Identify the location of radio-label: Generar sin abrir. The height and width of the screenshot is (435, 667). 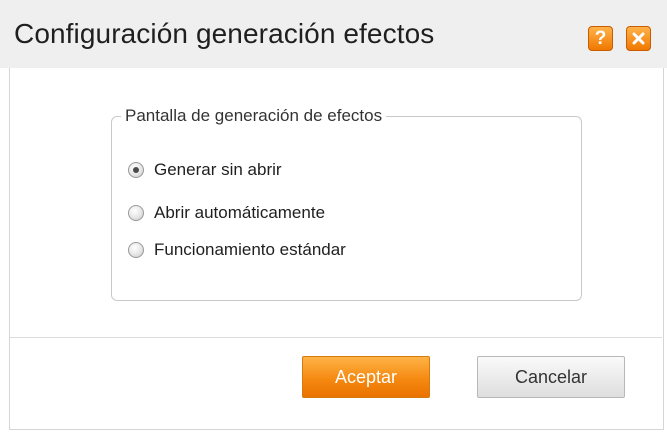
(218, 169).